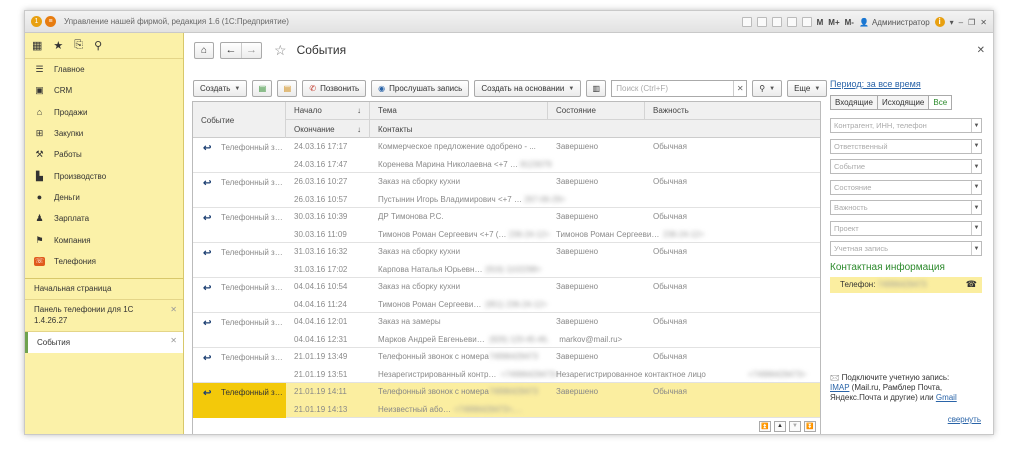 Image resolution: width=1019 pixels, height=470 pixels. Describe the element at coordinates (961, 22) in the screenshot. I see `minimize-button: –` at that location.